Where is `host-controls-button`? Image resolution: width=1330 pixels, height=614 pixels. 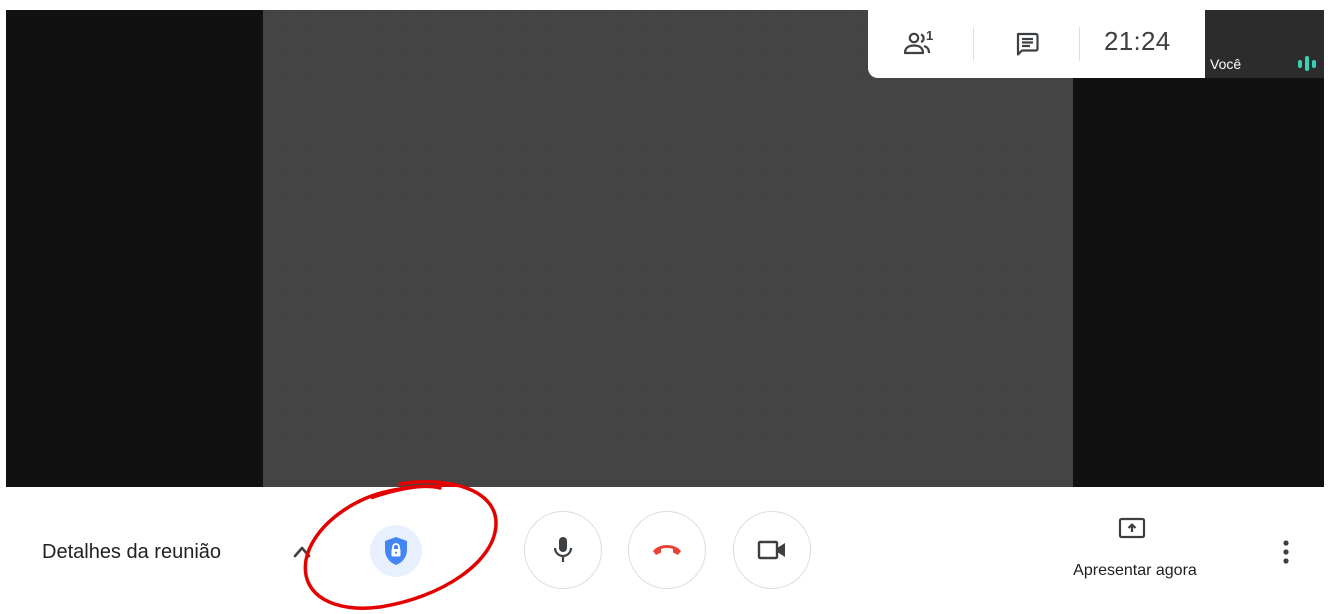 host-controls-button is located at coordinates (396, 551).